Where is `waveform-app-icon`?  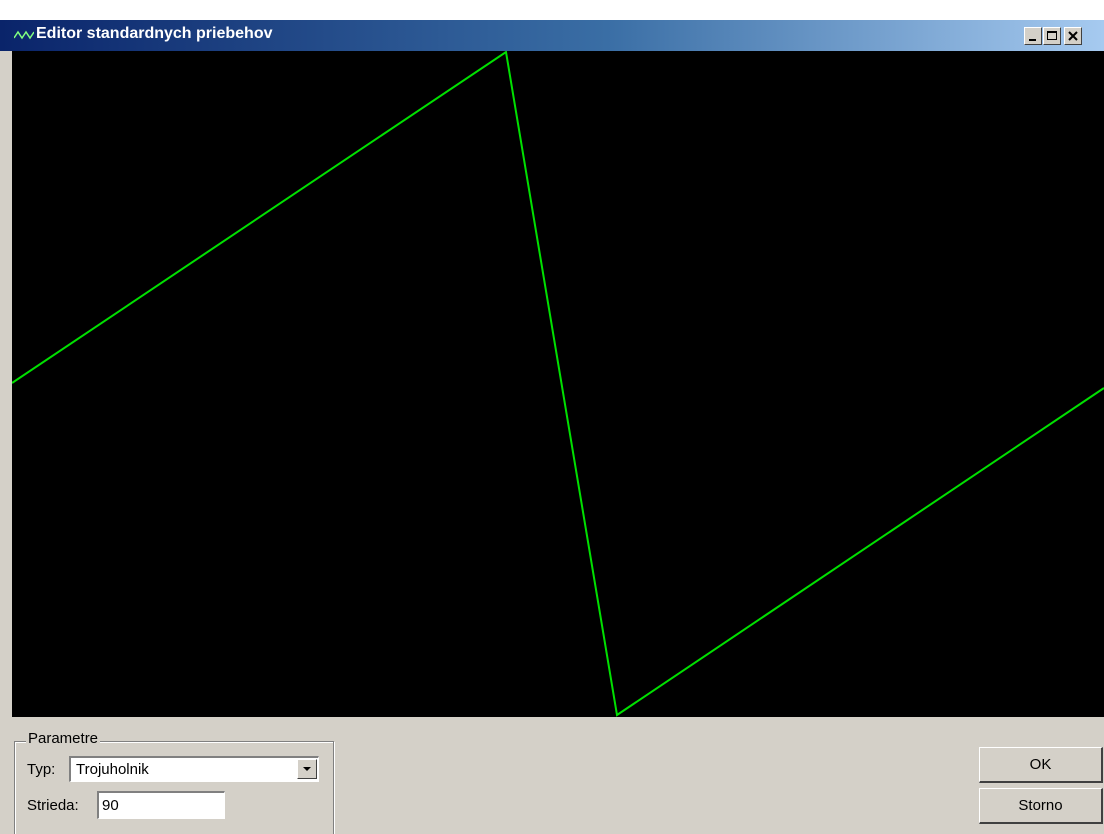
waveform-app-icon is located at coordinates (24, 35).